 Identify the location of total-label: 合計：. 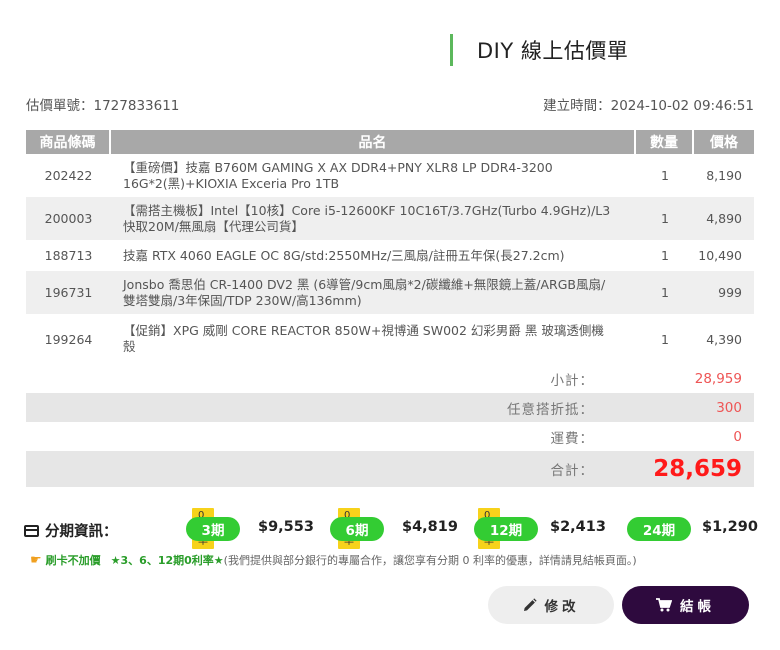
(572, 471).